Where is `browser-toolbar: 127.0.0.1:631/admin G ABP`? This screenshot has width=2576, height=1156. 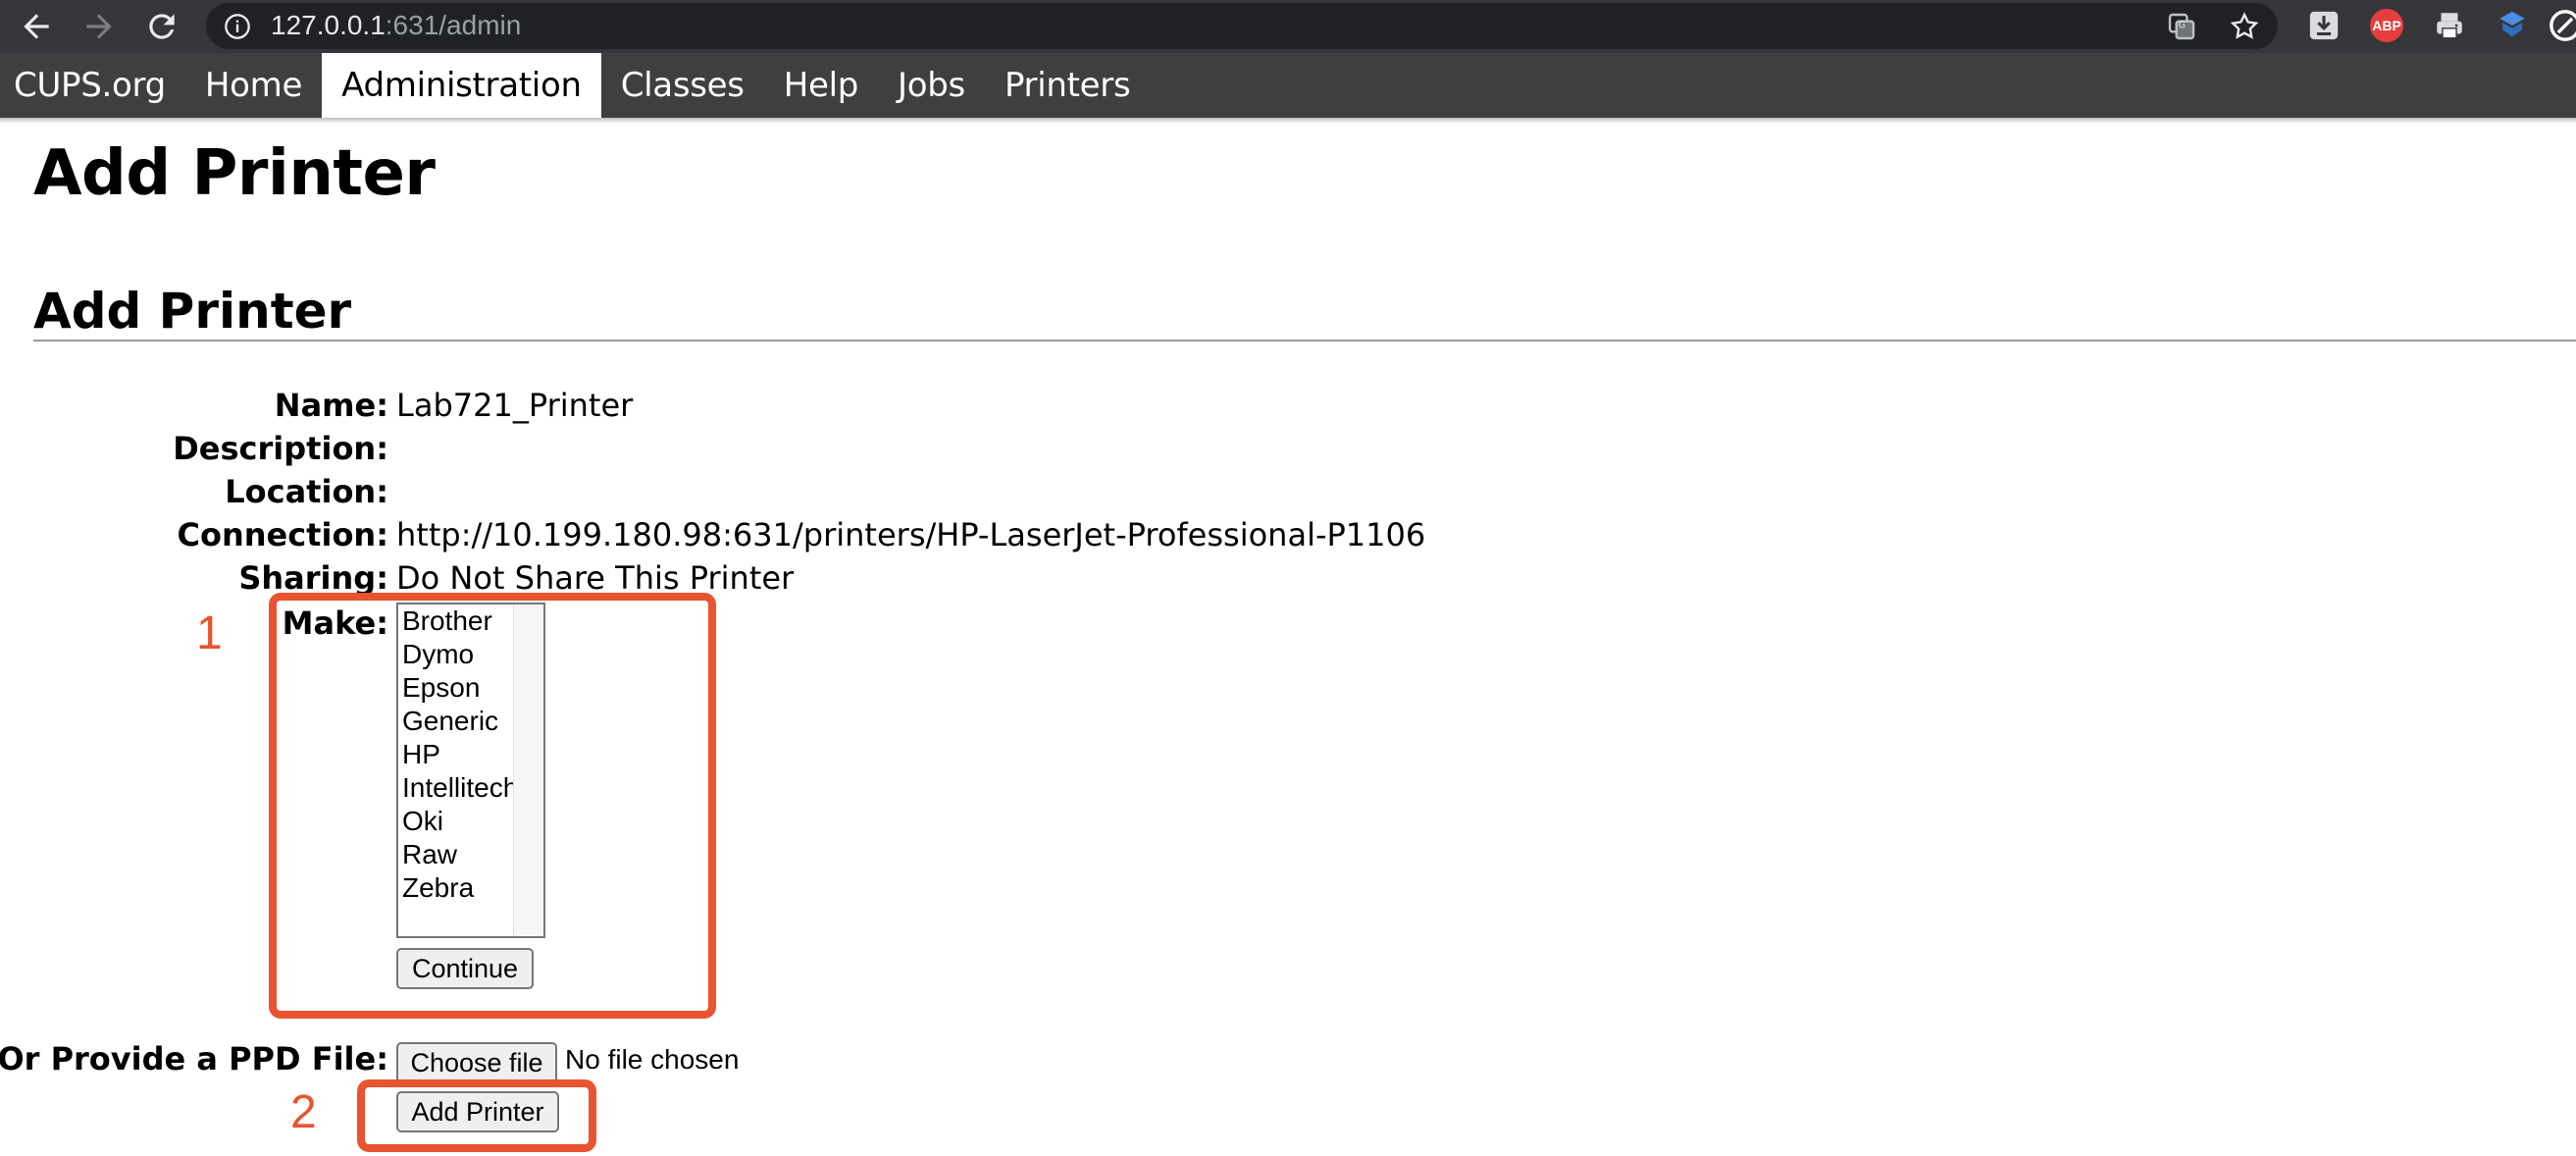
browser-toolbar: 127.0.0.1:631/admin G ABP is located at coordinates (1288, 26).